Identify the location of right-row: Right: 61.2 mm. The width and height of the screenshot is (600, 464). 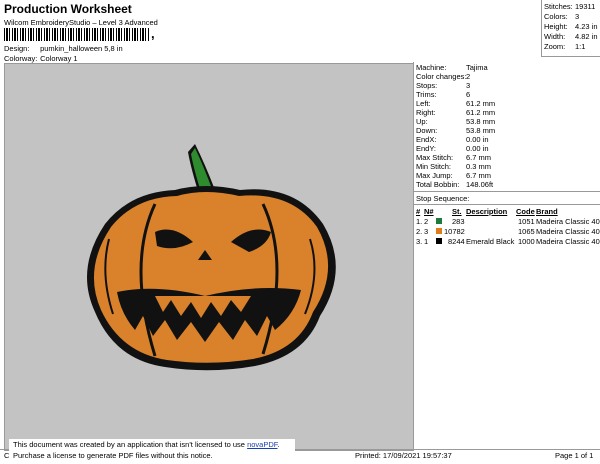
(455, 112).